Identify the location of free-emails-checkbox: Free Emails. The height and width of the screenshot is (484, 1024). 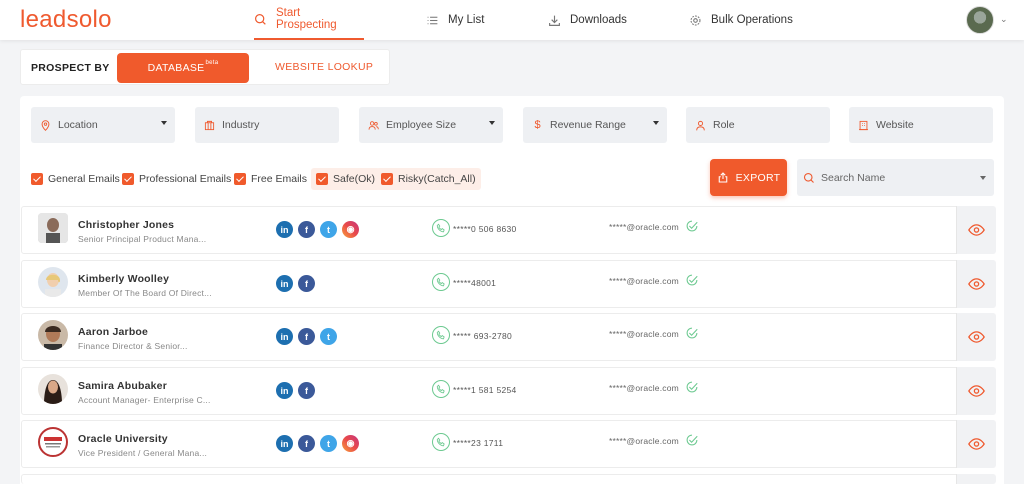
(270, 179).